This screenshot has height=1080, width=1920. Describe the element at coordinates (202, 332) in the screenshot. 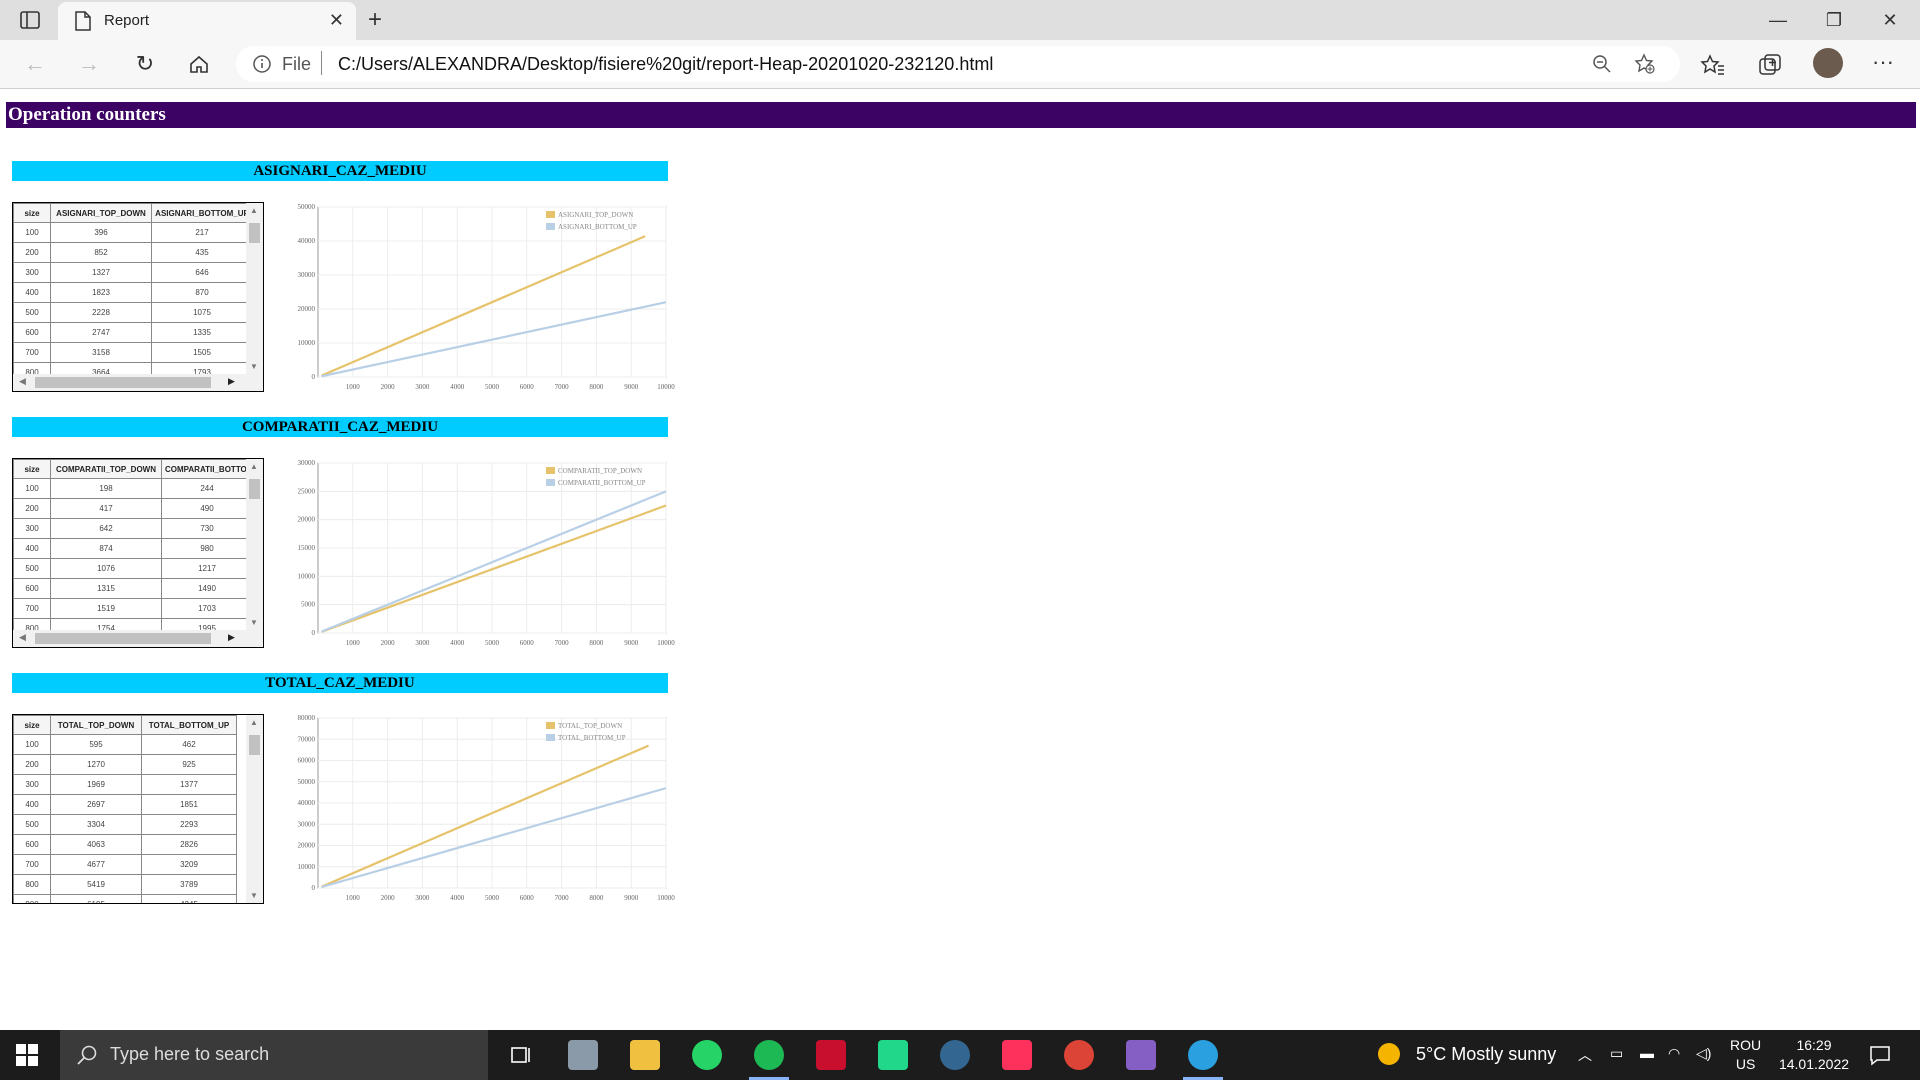

I see `table-cell: 1335` at that location.